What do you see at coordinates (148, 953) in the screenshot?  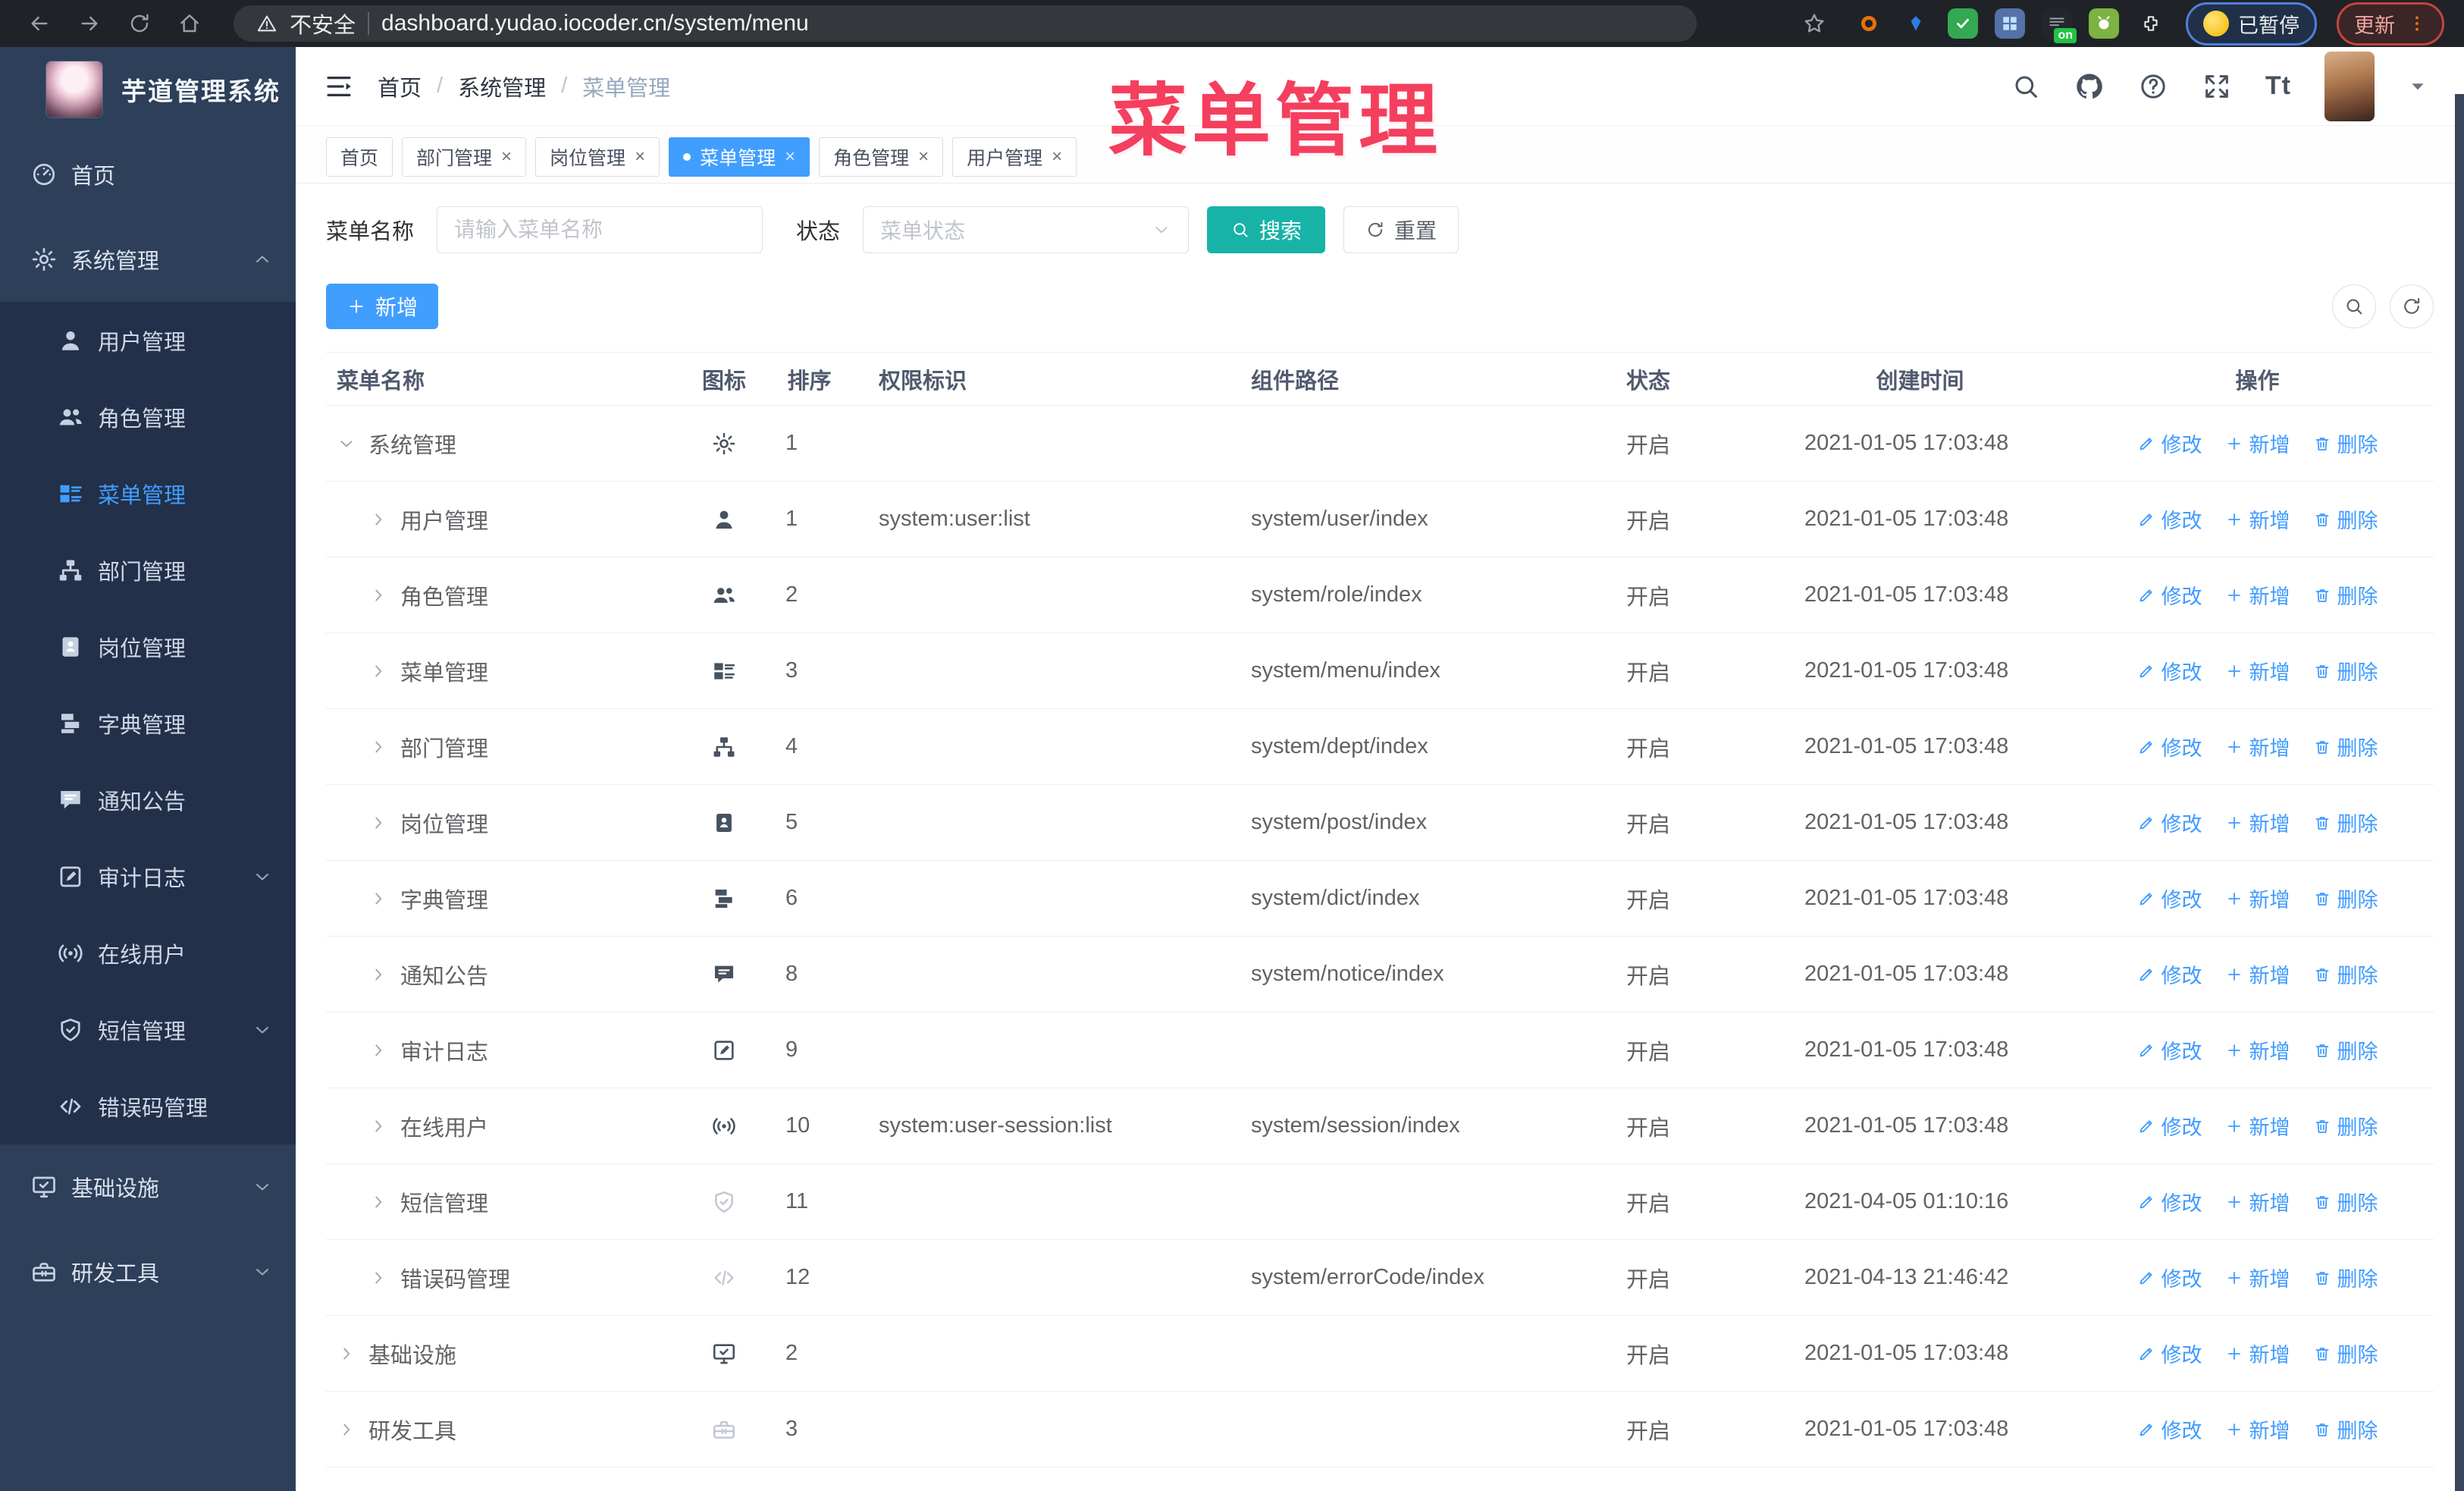 I see `sidebar-item-online: 在线用户` at bounding box center [148, 953].